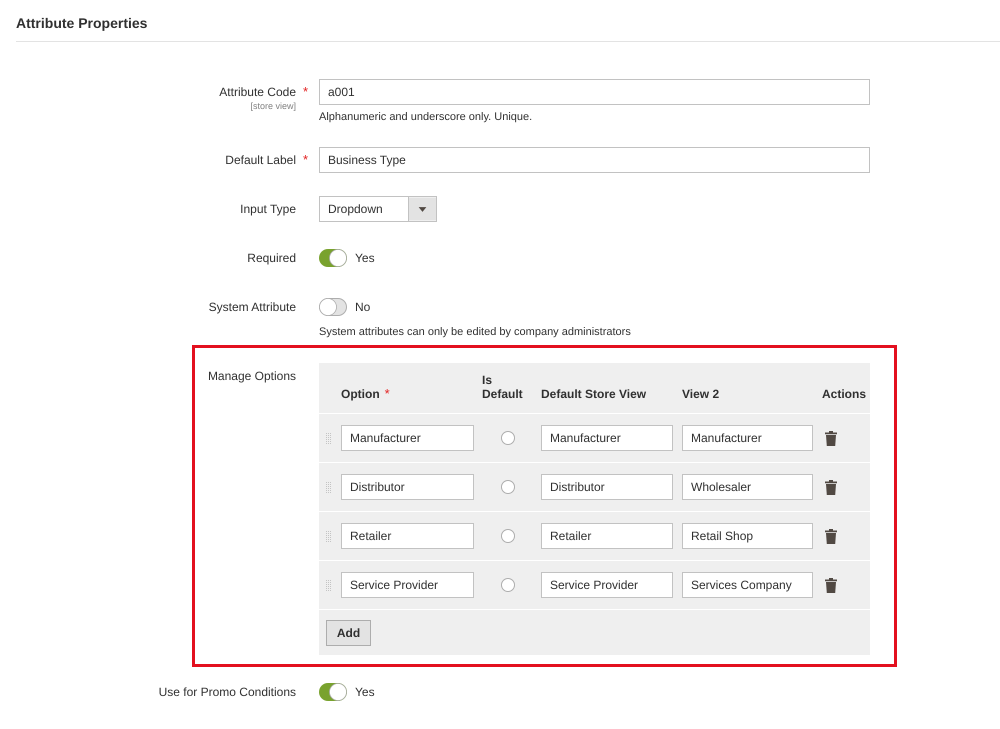 The height and width of the screenshot is (729, 1000). I want to click on field-note: Alphanumeric and underscore only. Unique., so click(426, 117).